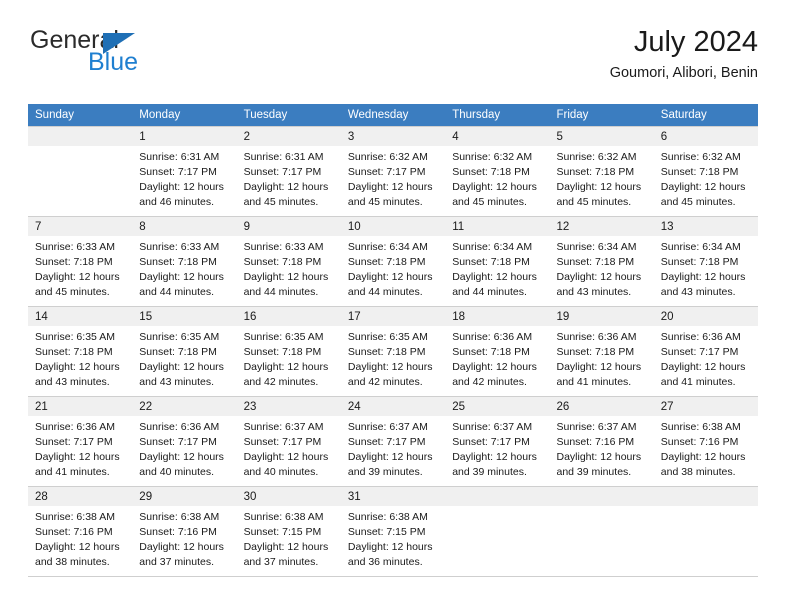  Describe the element at coordinates (595, 441) in the screenshot. I see `sunset-text: Sunset: 7:16 PM` at that location.